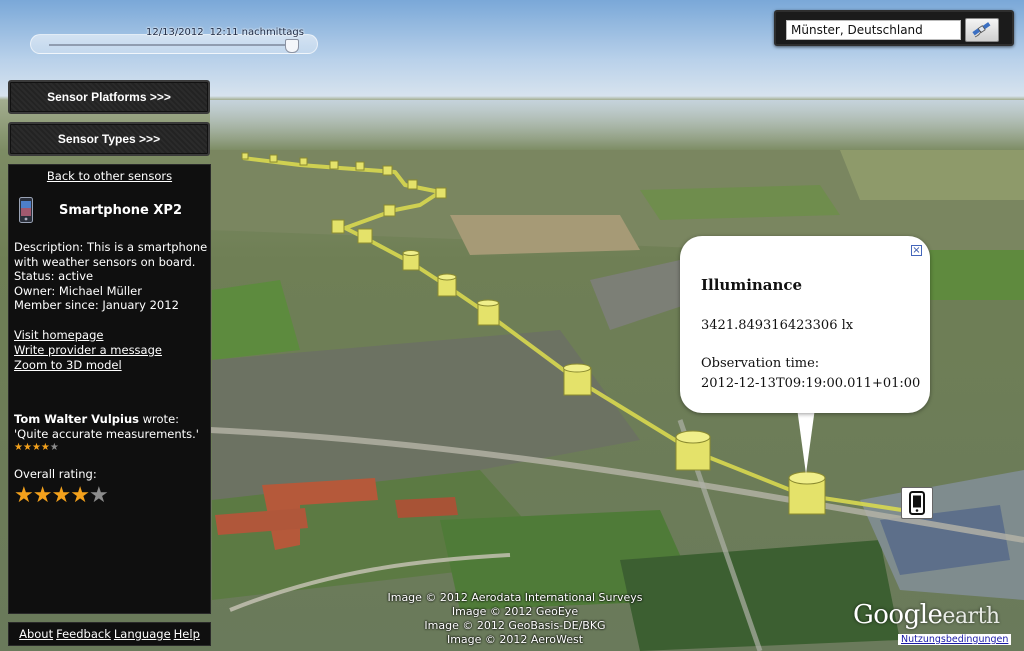 This screenshot has width=1024, height=651. What do you see at coordinates (515, 625) in the screenshot?
I see `credit-line: Image © 2012 GeoBasis-DE/BKG` at bounding box center [515, 625].